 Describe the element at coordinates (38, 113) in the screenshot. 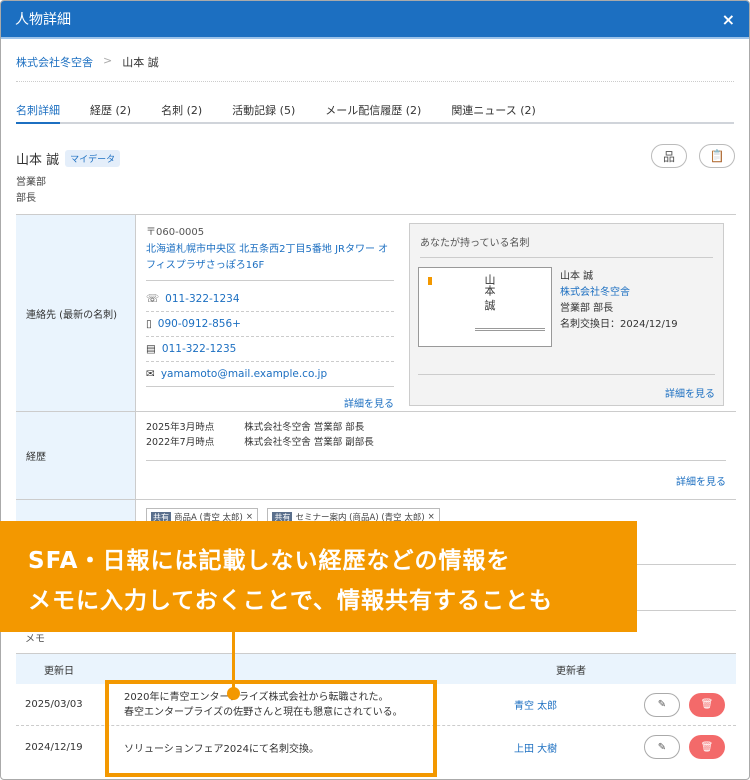

I see `tab-card-detail: 名刺詳細` at that location.